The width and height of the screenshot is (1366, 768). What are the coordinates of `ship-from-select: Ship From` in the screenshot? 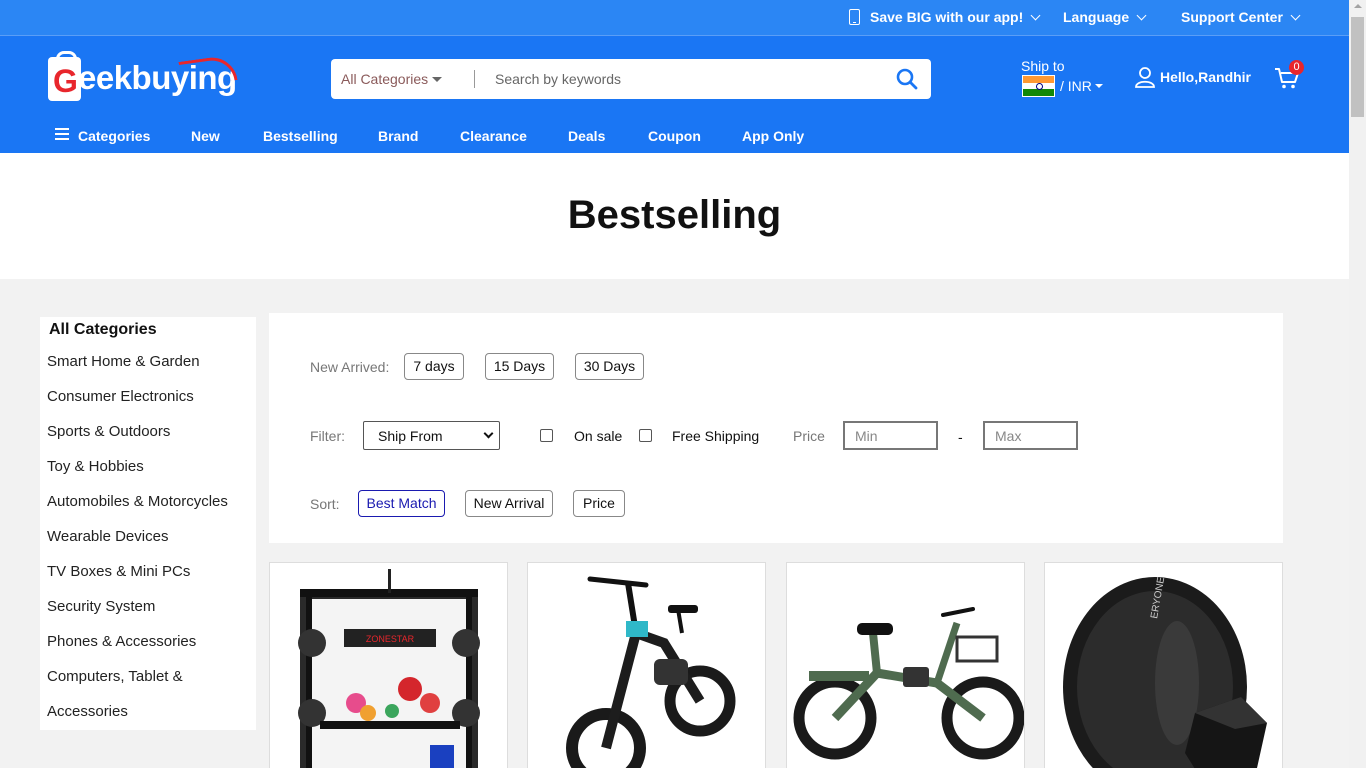 It's located at (431, 435).